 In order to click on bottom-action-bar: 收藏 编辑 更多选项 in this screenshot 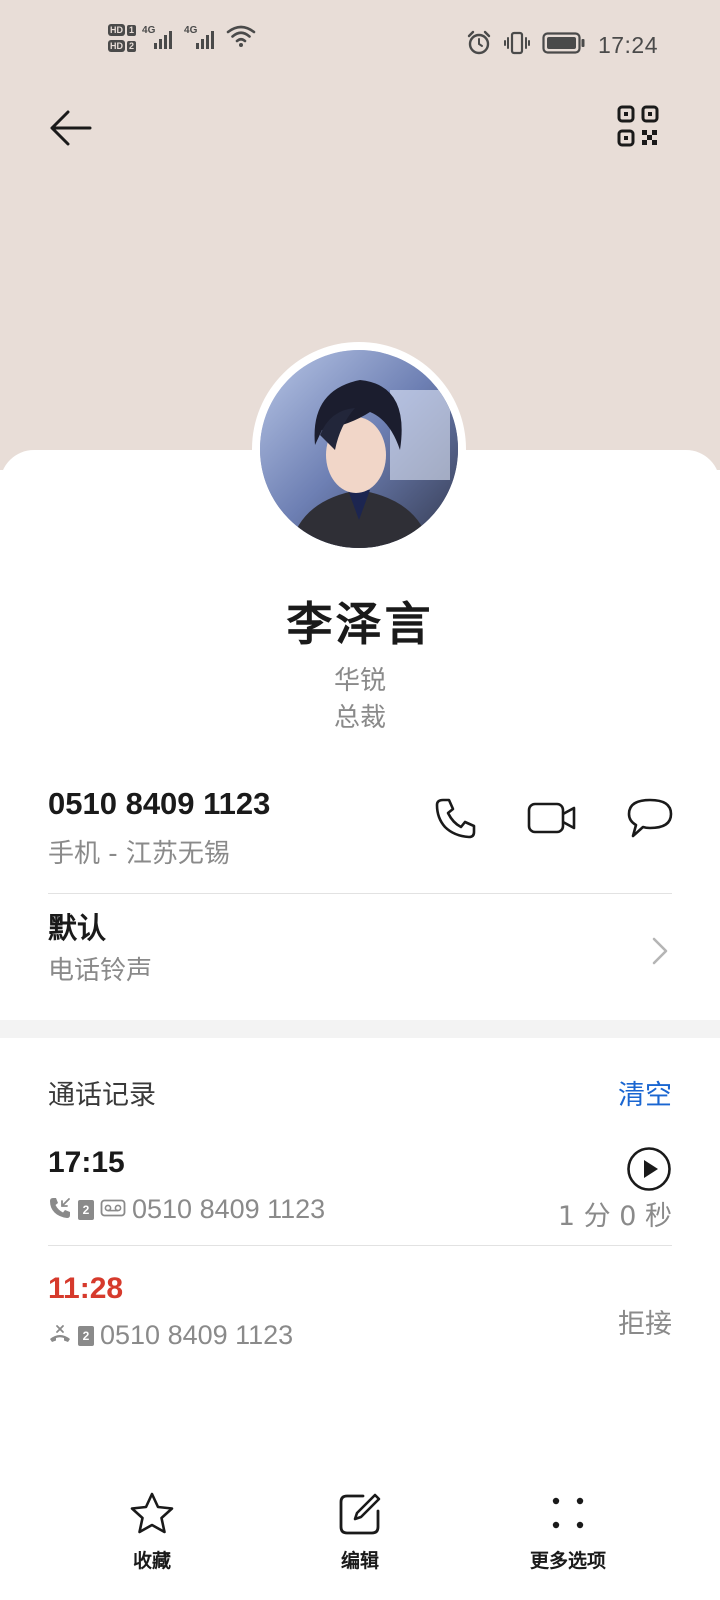, I will do `click(360, 1545)`.